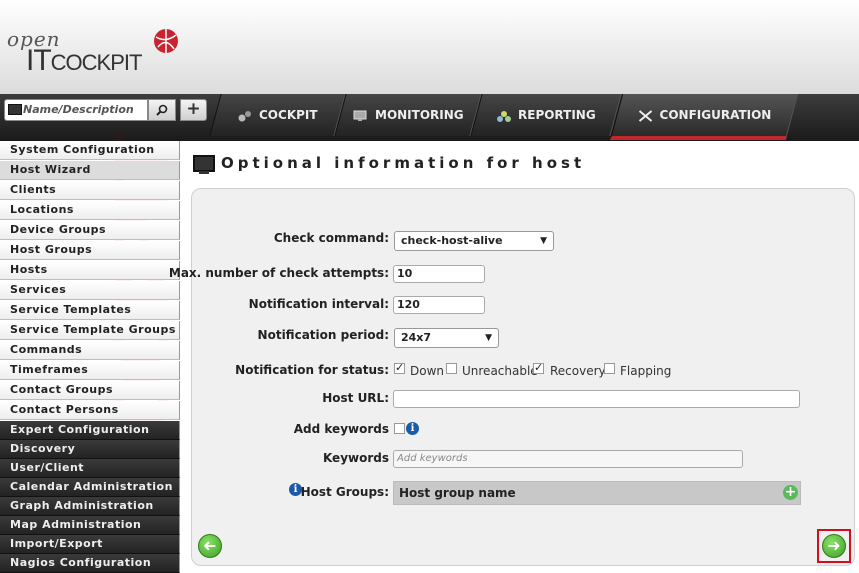 The height and width of the screenshot is (573, 859). What do you see at coordinates (90, 330) in the screenshot?
I see `sidebar-item-service-template-groups: Service Template Groups` at bounding box center [90, 330].